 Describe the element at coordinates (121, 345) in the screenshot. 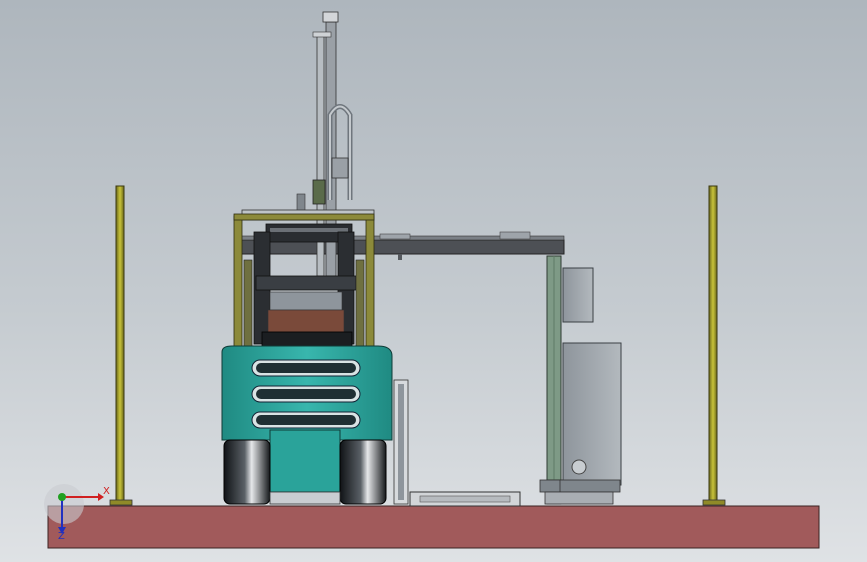

I see `left-safety-post` at that location.